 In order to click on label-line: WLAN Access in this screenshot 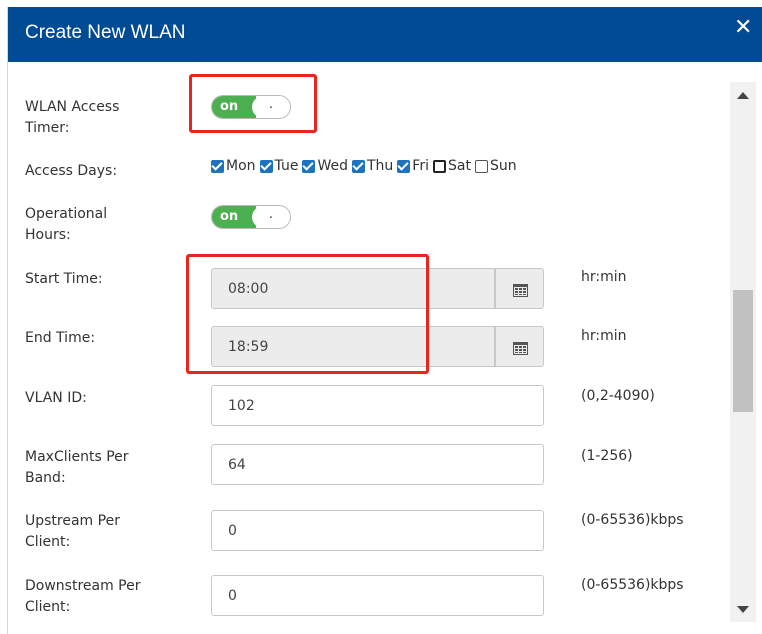, I will do `click(72, 107)`.